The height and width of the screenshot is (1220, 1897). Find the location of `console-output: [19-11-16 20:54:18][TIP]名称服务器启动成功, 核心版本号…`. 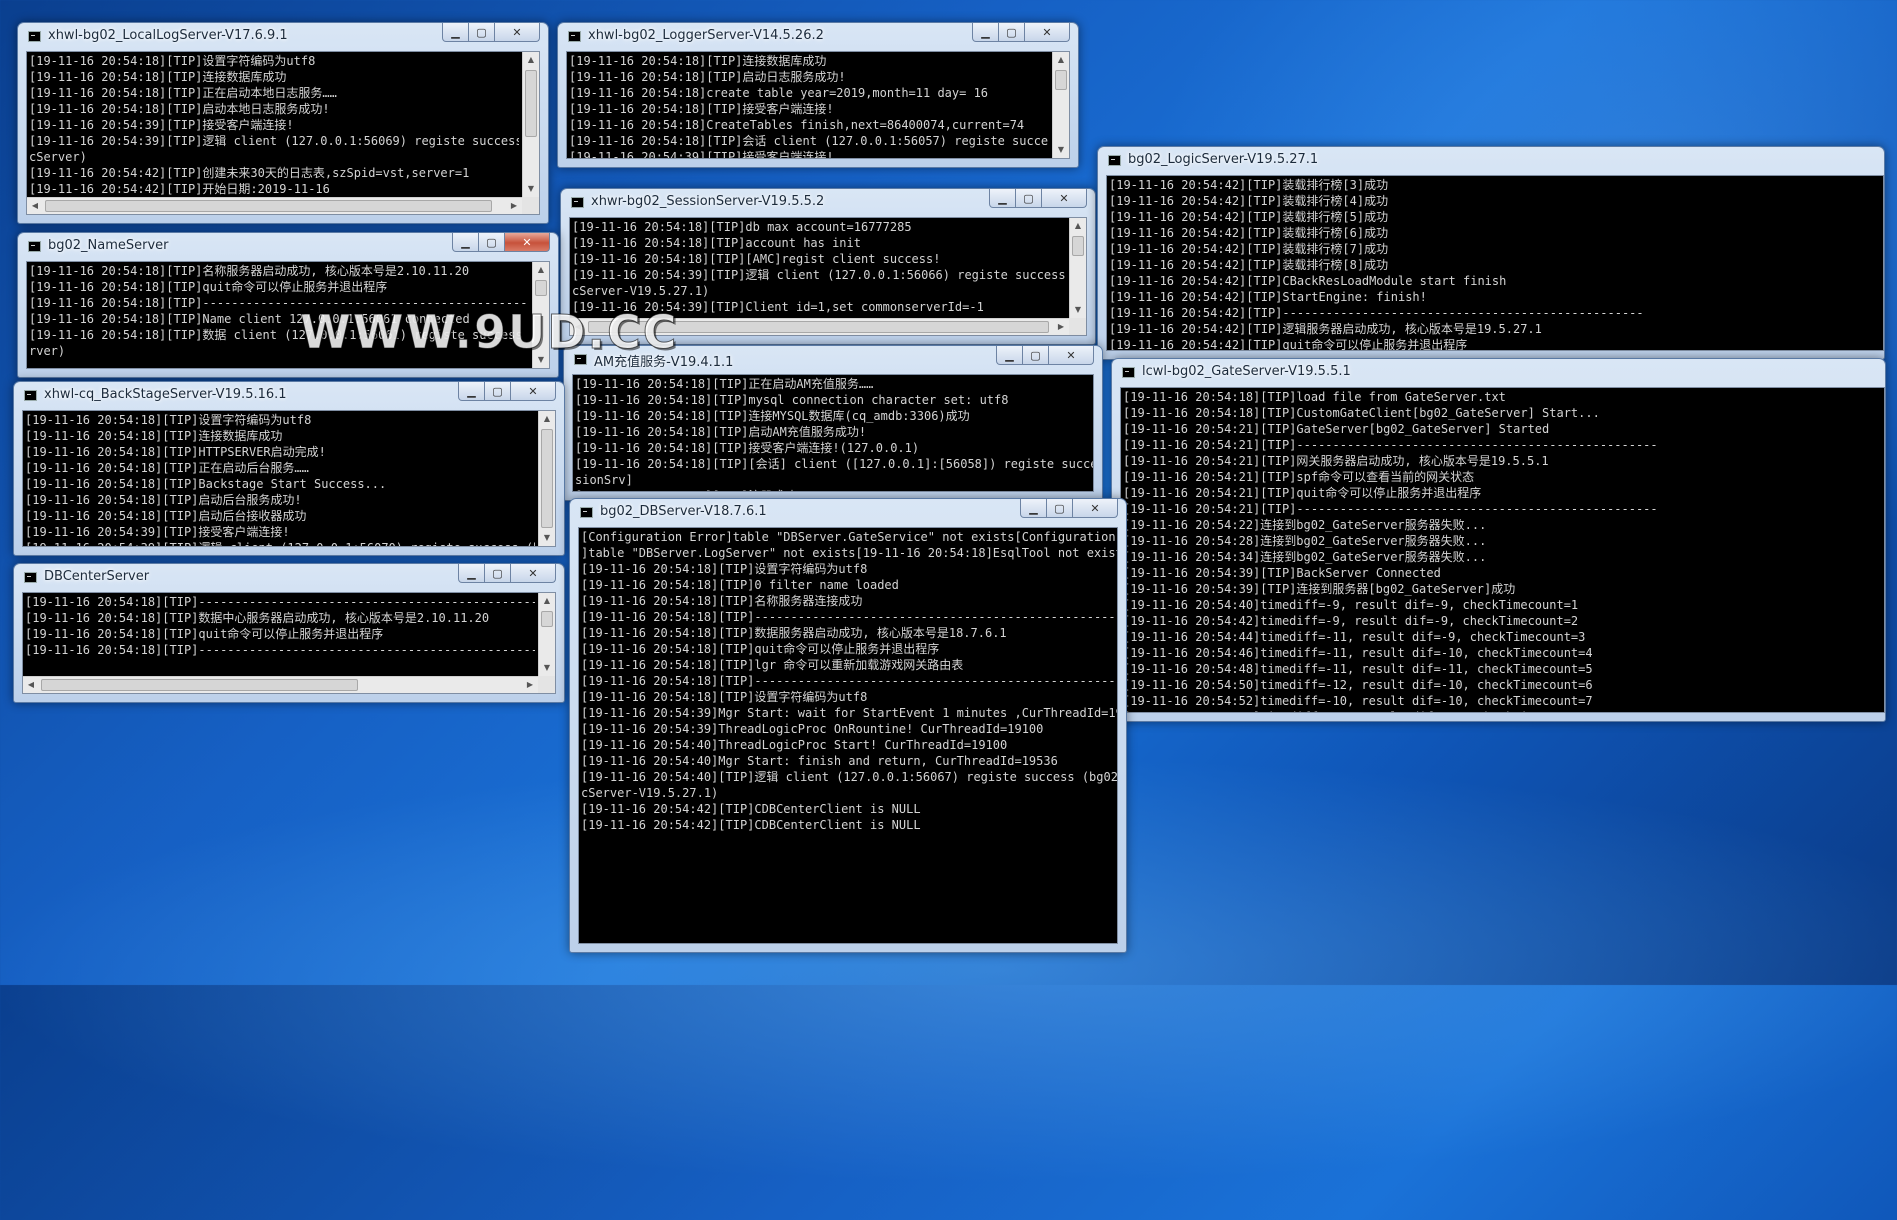

console-output: [19-11-16 20:54:18][TIP]名称服务器启动成功, 核心版本号… is located at coordinates (288, 315).